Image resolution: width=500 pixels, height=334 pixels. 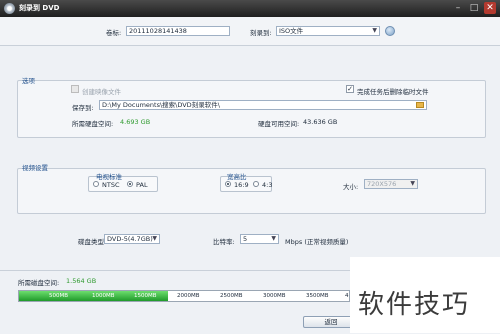 I want to click on available-space-caption: 硬盘可用空间:, so click(x=279, y=124).